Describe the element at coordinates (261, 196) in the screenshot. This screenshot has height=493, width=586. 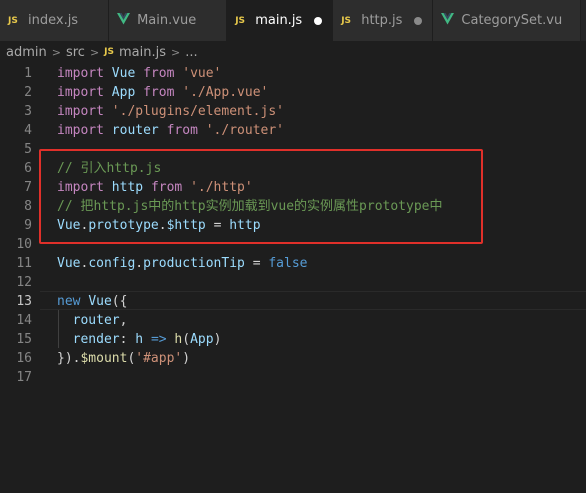
I see `annotation-highlight-box` at that location.